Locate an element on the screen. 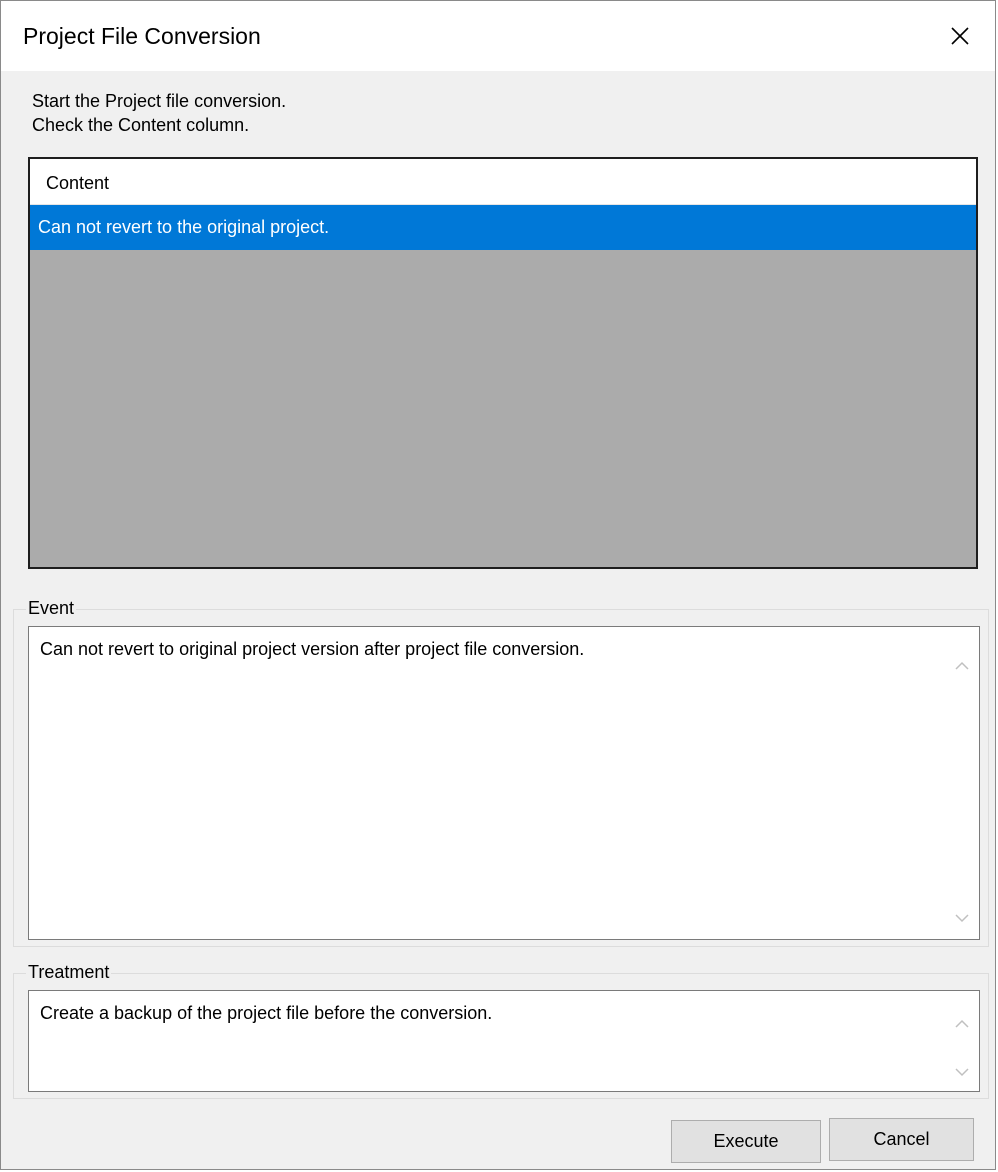  close-icon is located at coordinates (960, 36).